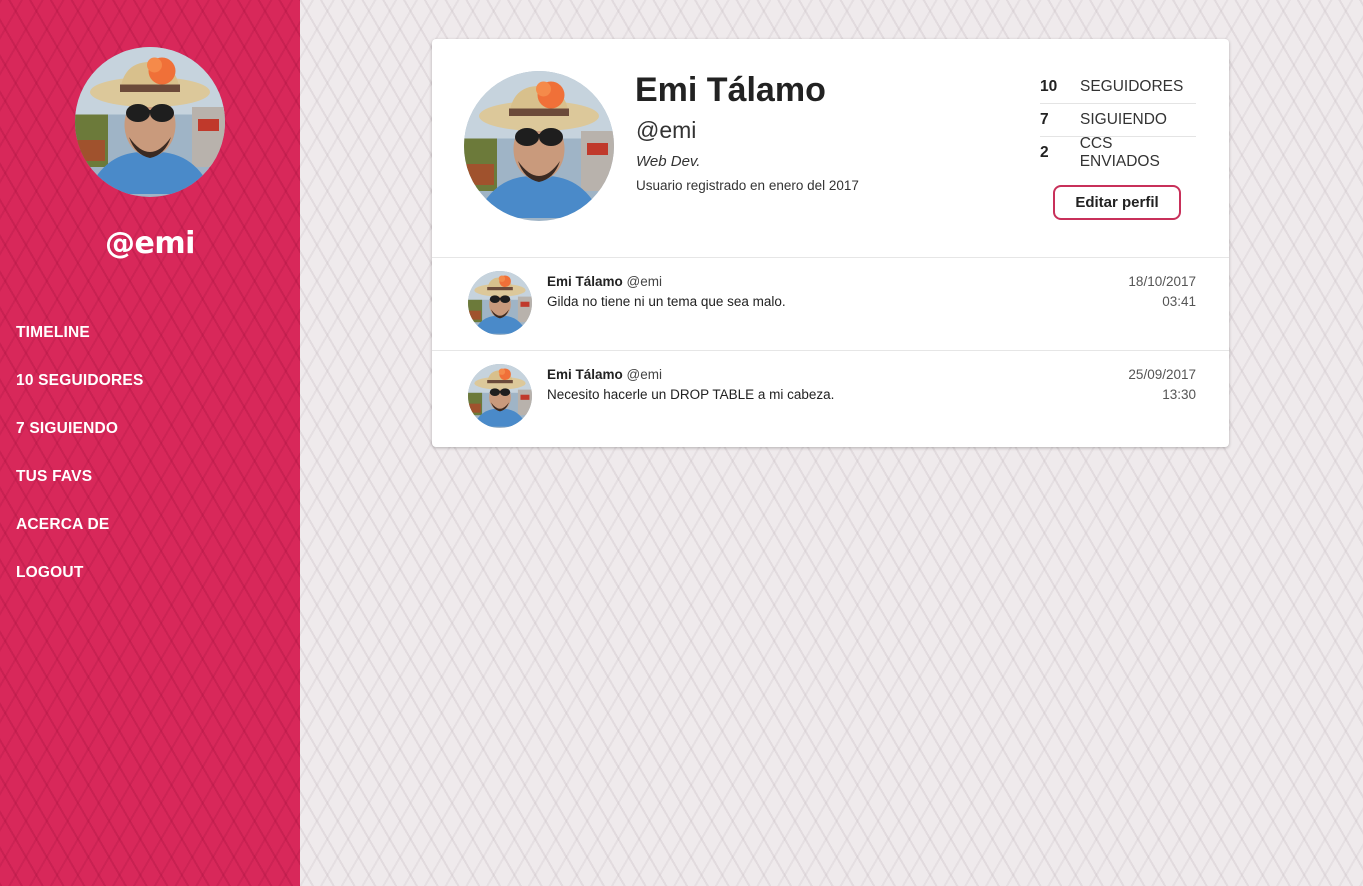 The height and width of the screenshot is (886, 1363). Describe the element at coordinates (80, 441) in the screenshot. I see `nav-item-siguiendo: 7 SIGUIENDO` at that location.